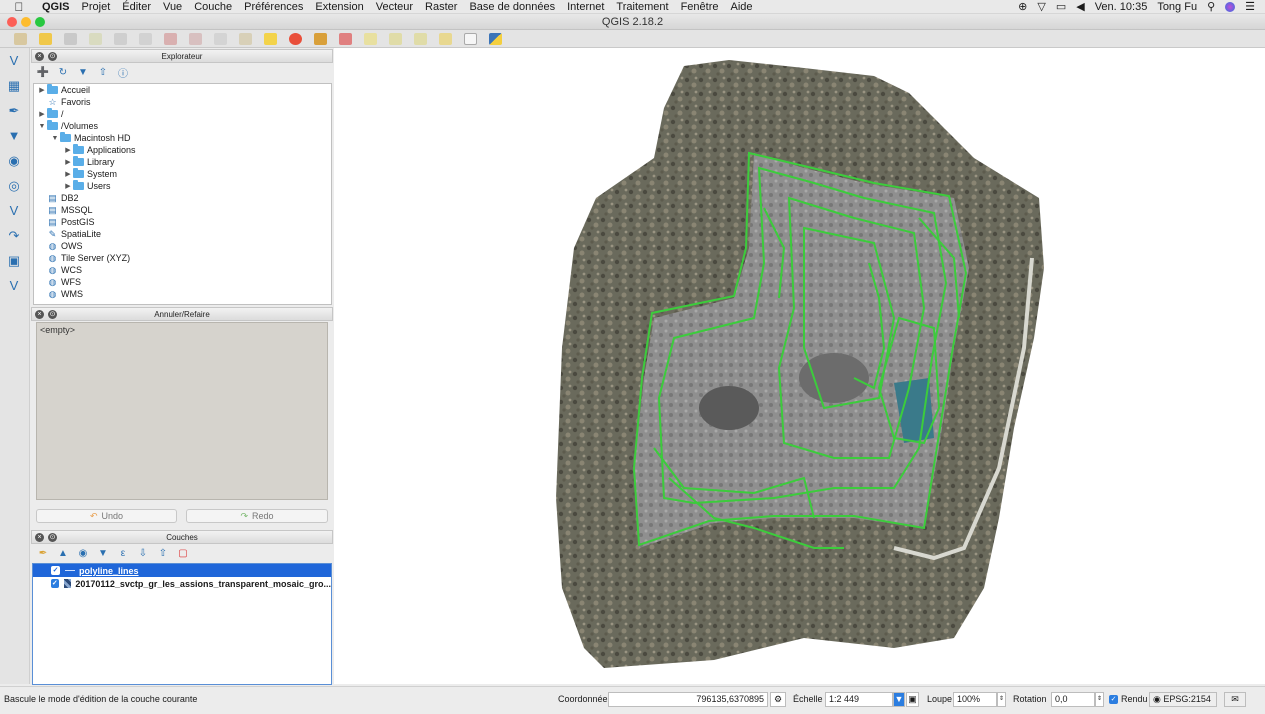  I want to click on add-wms-layer-icon: ◉, so click(14, 160).